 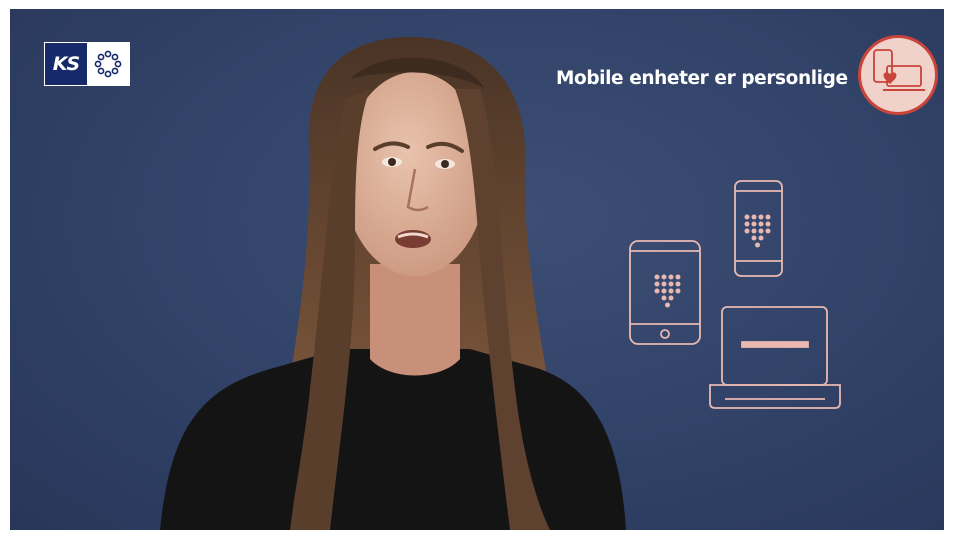 I want to click on devices-illustration, so click(x=735, y=294).